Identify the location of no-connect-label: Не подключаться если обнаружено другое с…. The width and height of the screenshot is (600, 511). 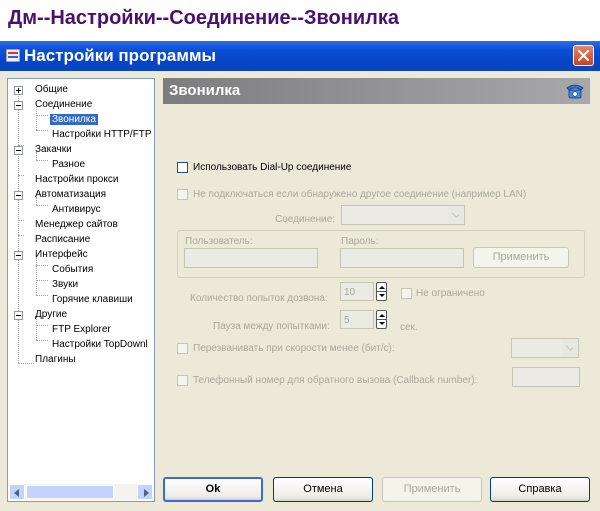
(360, 194).